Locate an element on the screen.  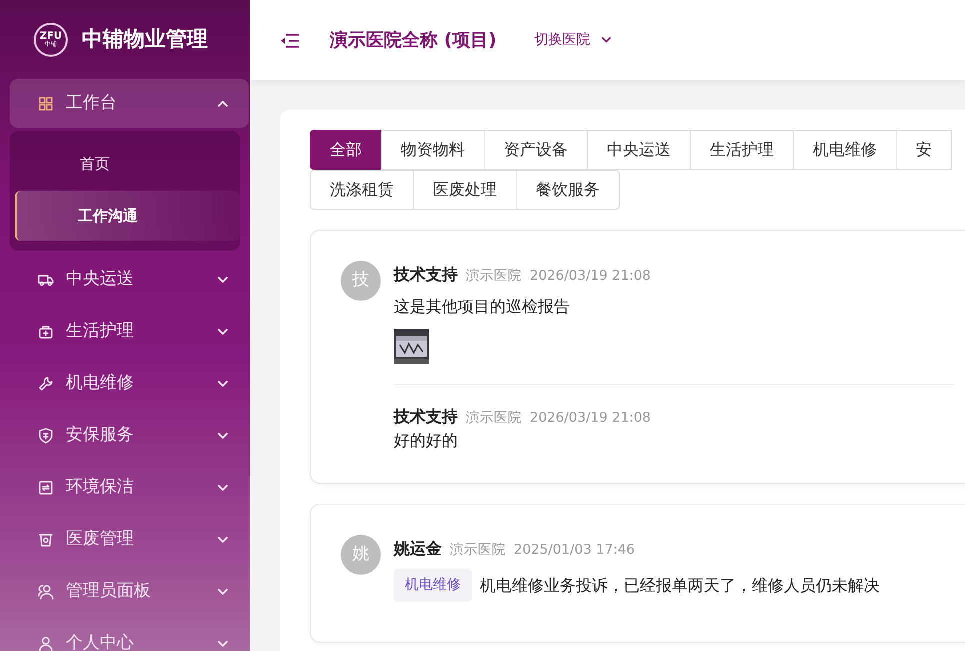
bin-icon is located at coordinates (46, 540).